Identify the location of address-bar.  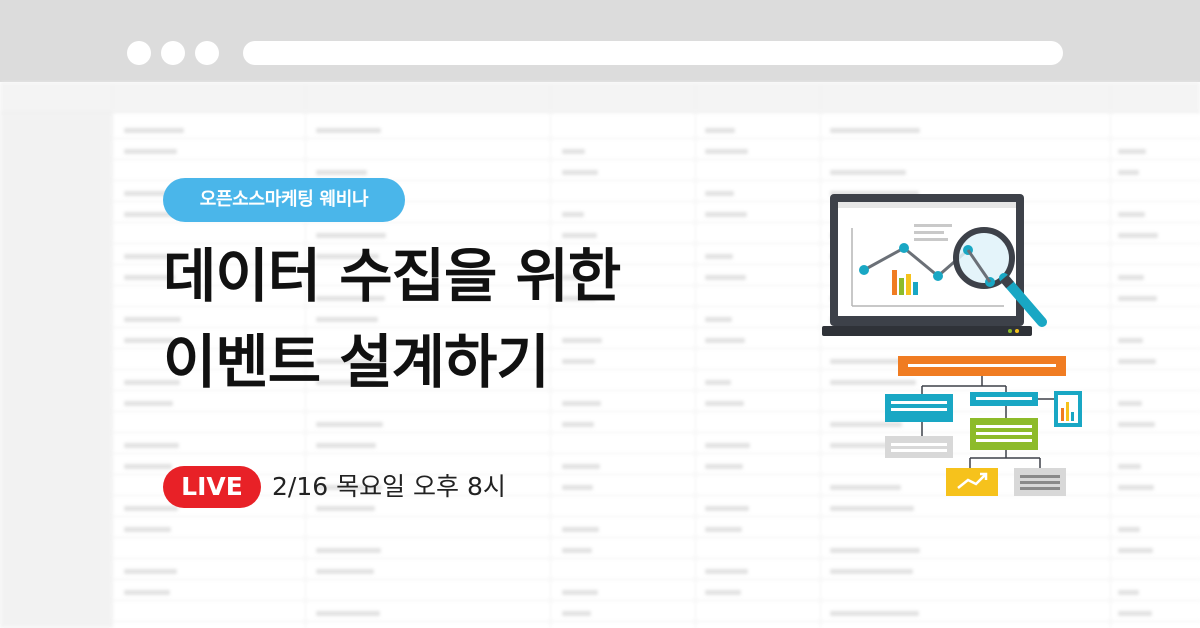
(653, 53).